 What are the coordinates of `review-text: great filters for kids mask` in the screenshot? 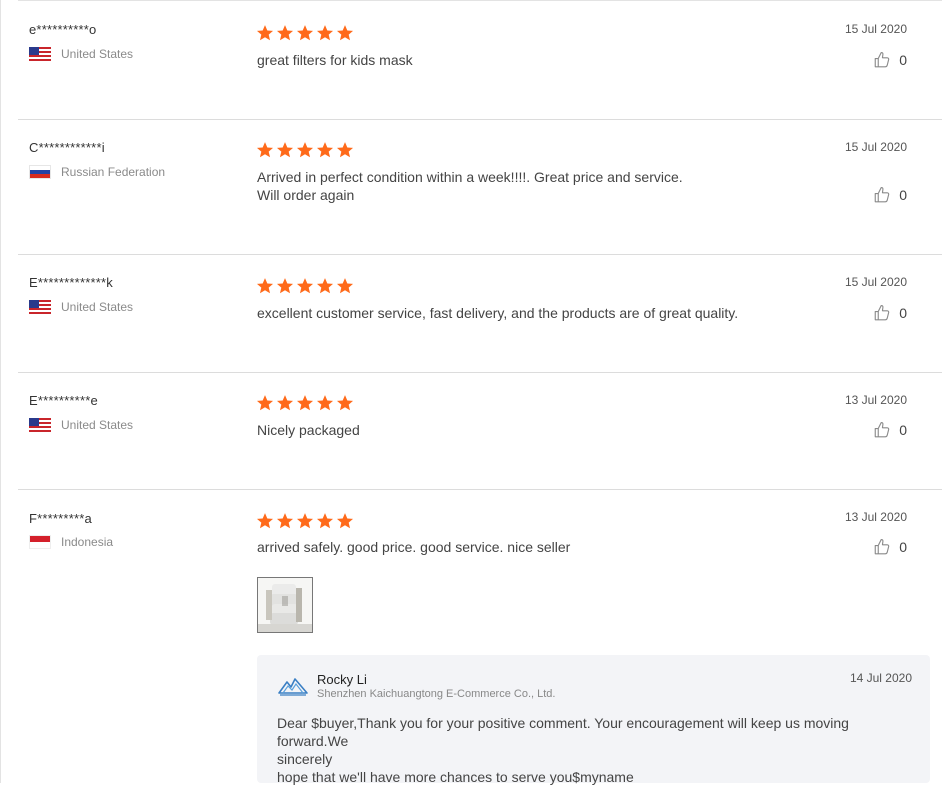 It's located at (335, 60).